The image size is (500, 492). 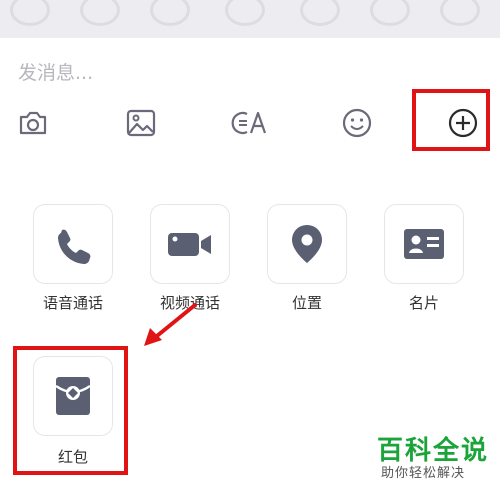 I want to click on camera-button, so click(x=33, y=123).